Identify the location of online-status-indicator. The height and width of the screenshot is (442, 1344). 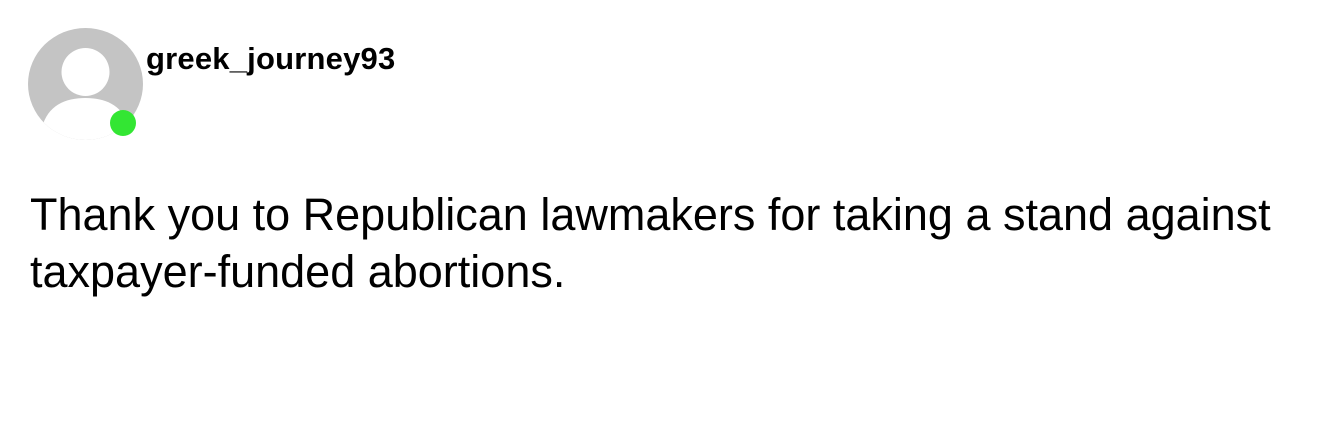
(123, 123).